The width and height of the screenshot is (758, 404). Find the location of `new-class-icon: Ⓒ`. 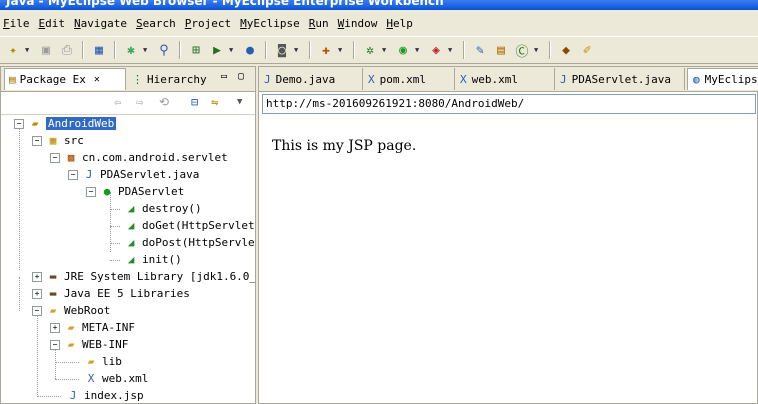

new-class-icon: Ⓒ is located at coordinates (522, 50).